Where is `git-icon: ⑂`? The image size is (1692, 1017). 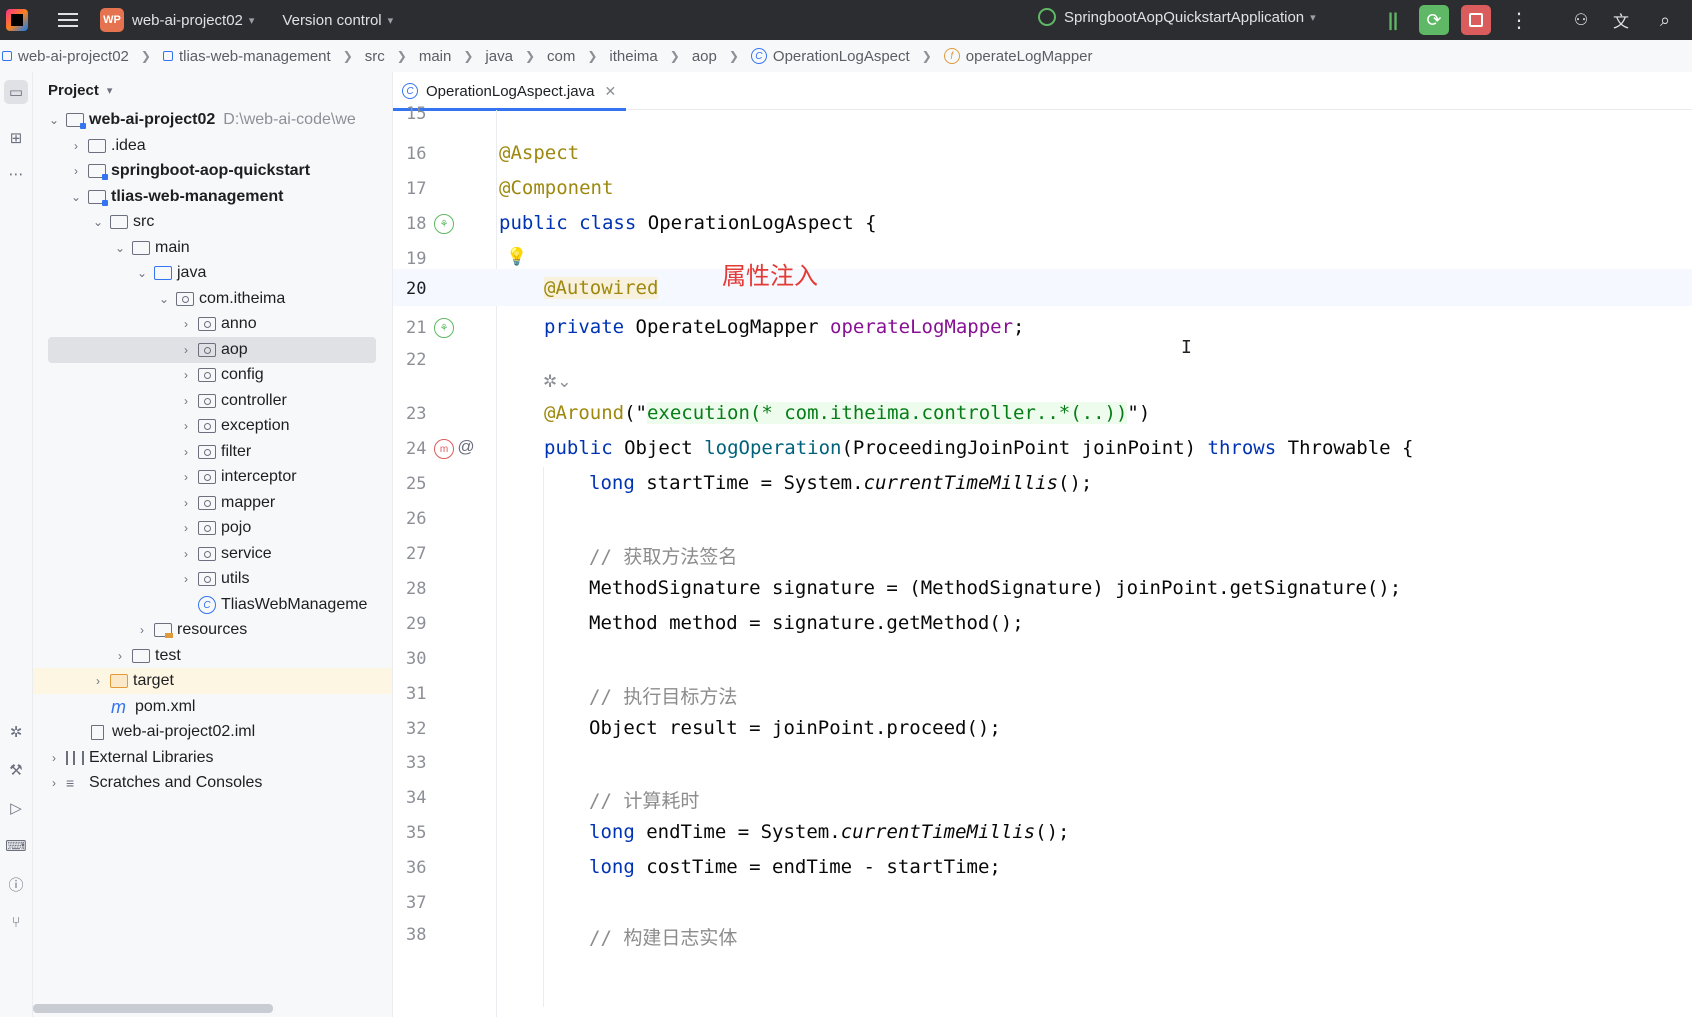 git-icon: ⑂ is located at coordinates (16, 922).